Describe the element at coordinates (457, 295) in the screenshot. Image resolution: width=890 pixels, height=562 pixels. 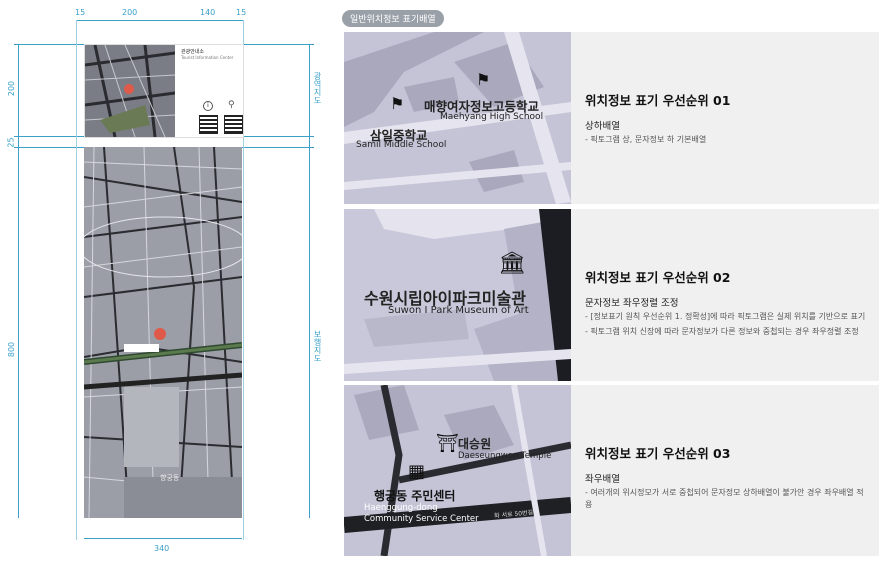
I see `panel2-map: 🏛 수원시립아이파크미술관 Suwon I Park Museum of Art` at that location.